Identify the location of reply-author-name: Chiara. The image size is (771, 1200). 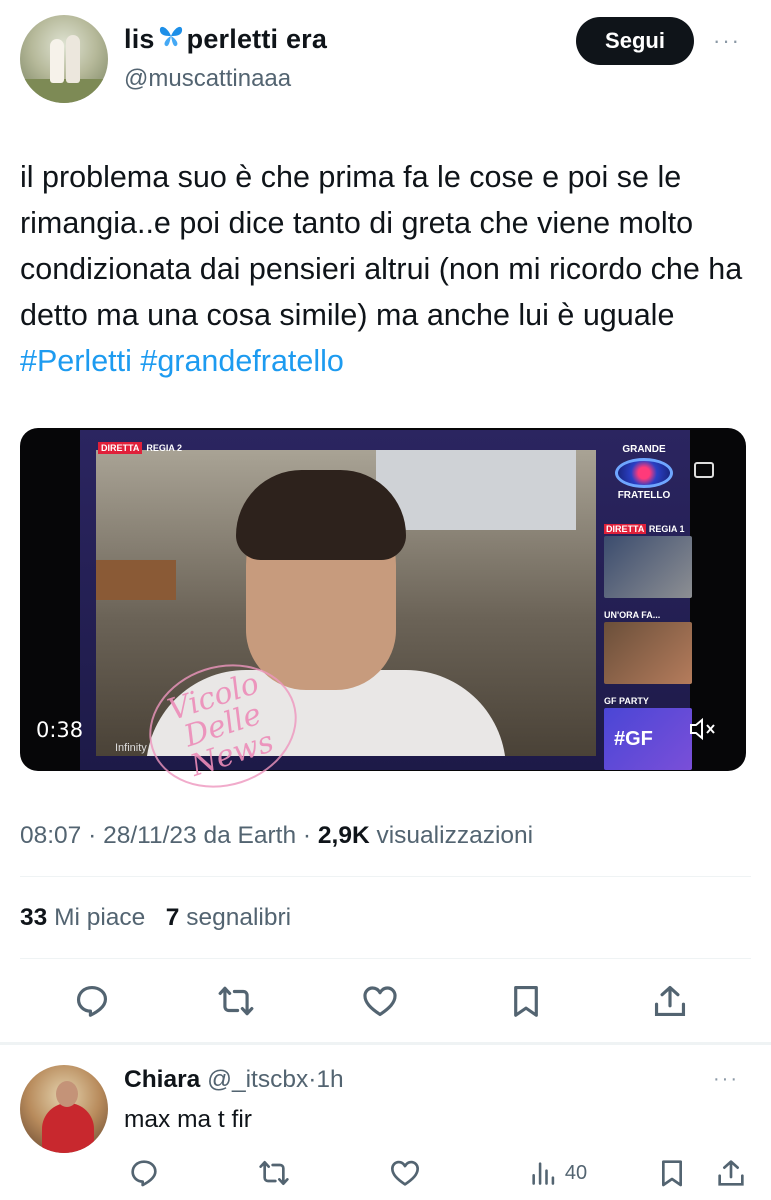
(162, 1079).